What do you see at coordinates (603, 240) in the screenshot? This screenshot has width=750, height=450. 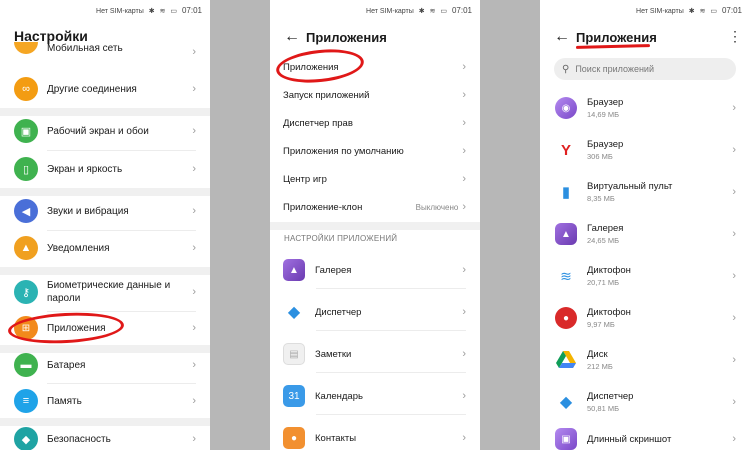 I see `app-size: 24,65 МБ` at bounding box center [603, 240].